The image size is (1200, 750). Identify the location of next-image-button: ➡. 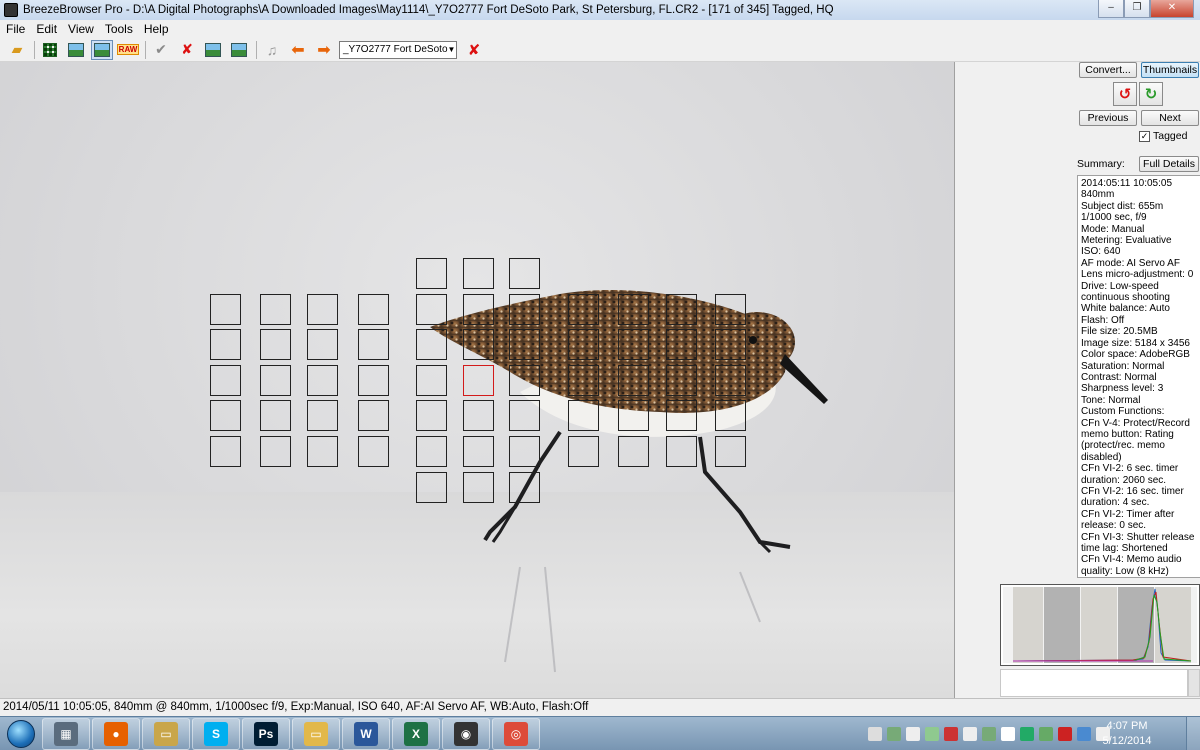
(324, 50).